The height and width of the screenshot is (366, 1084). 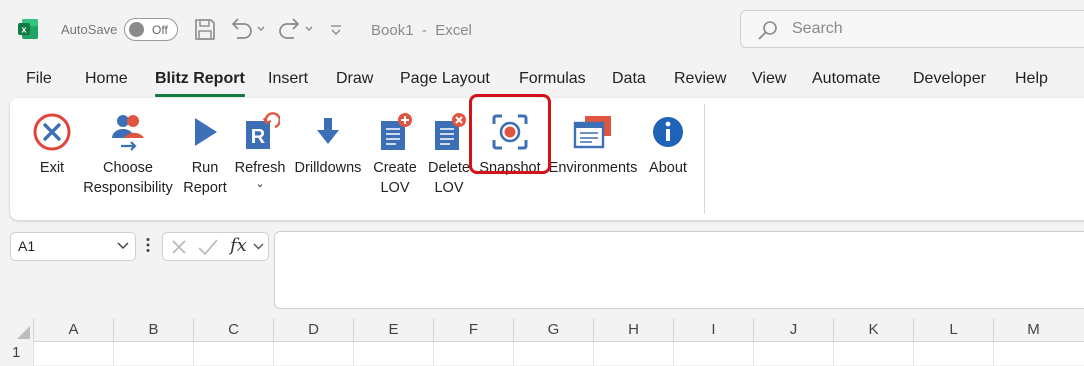 I want to click on run-report-button: Run Report, so click(x=205, y=156).